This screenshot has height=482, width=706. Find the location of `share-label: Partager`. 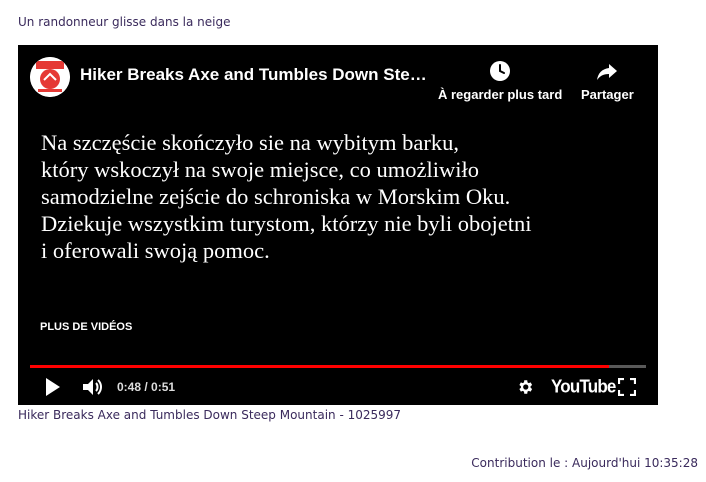

share-label: Partager is located at coordinates (607, 94).